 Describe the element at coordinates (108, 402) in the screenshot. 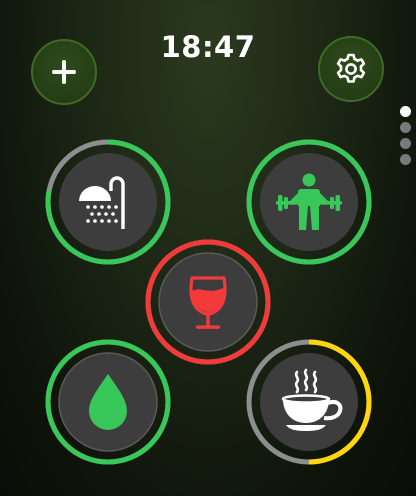

I see `habit-water-button` at that location.